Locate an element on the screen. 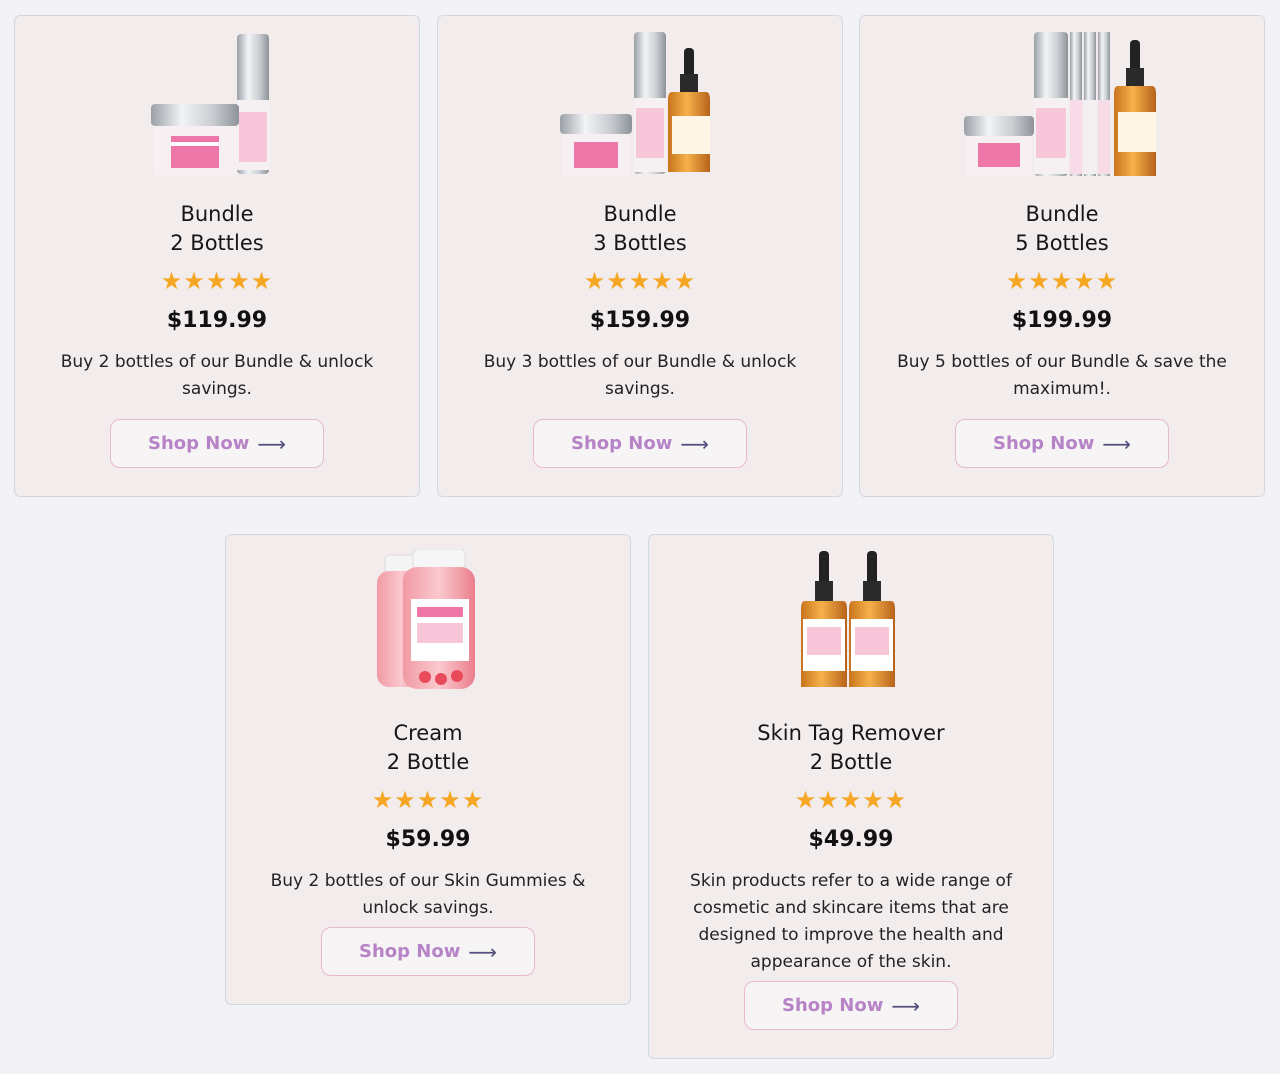 The width and height of the screenshot is (1280, 1074). dropper-bottles-image is located at coordinates (851, 624).